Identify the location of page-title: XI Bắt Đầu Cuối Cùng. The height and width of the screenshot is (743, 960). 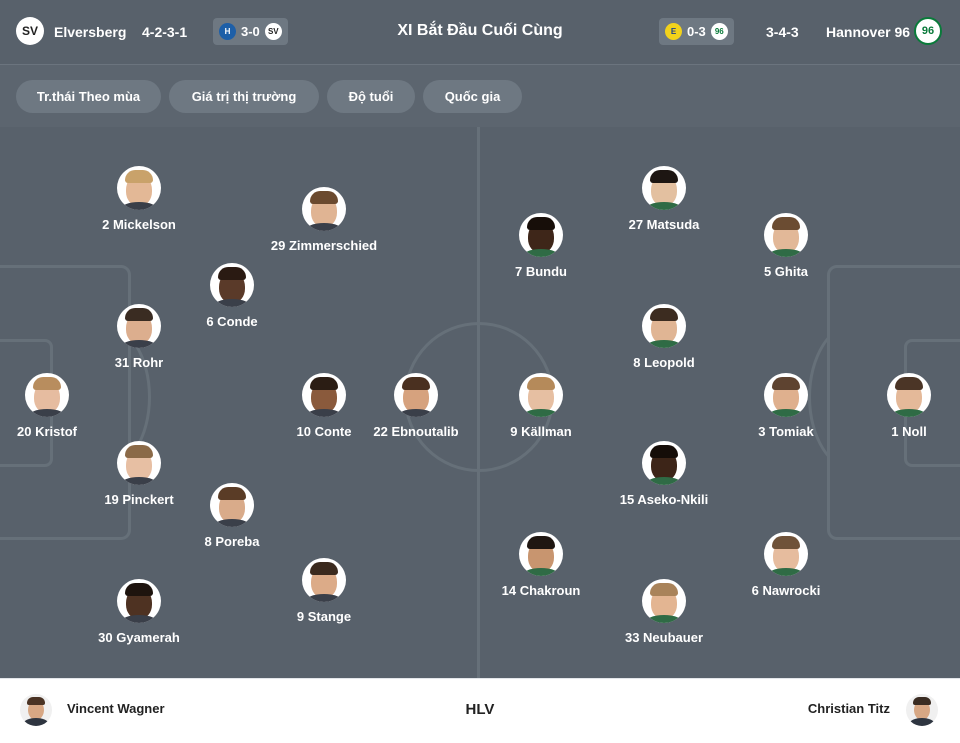
(480, 30).